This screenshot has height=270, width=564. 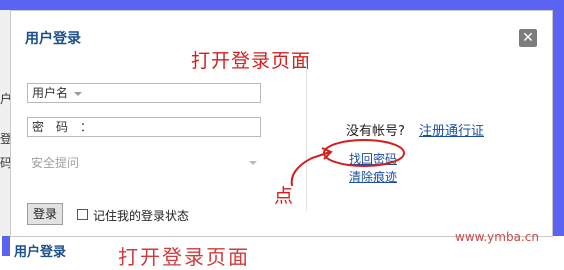 I want to click on annotation-circle, so click(x=364, y=153).